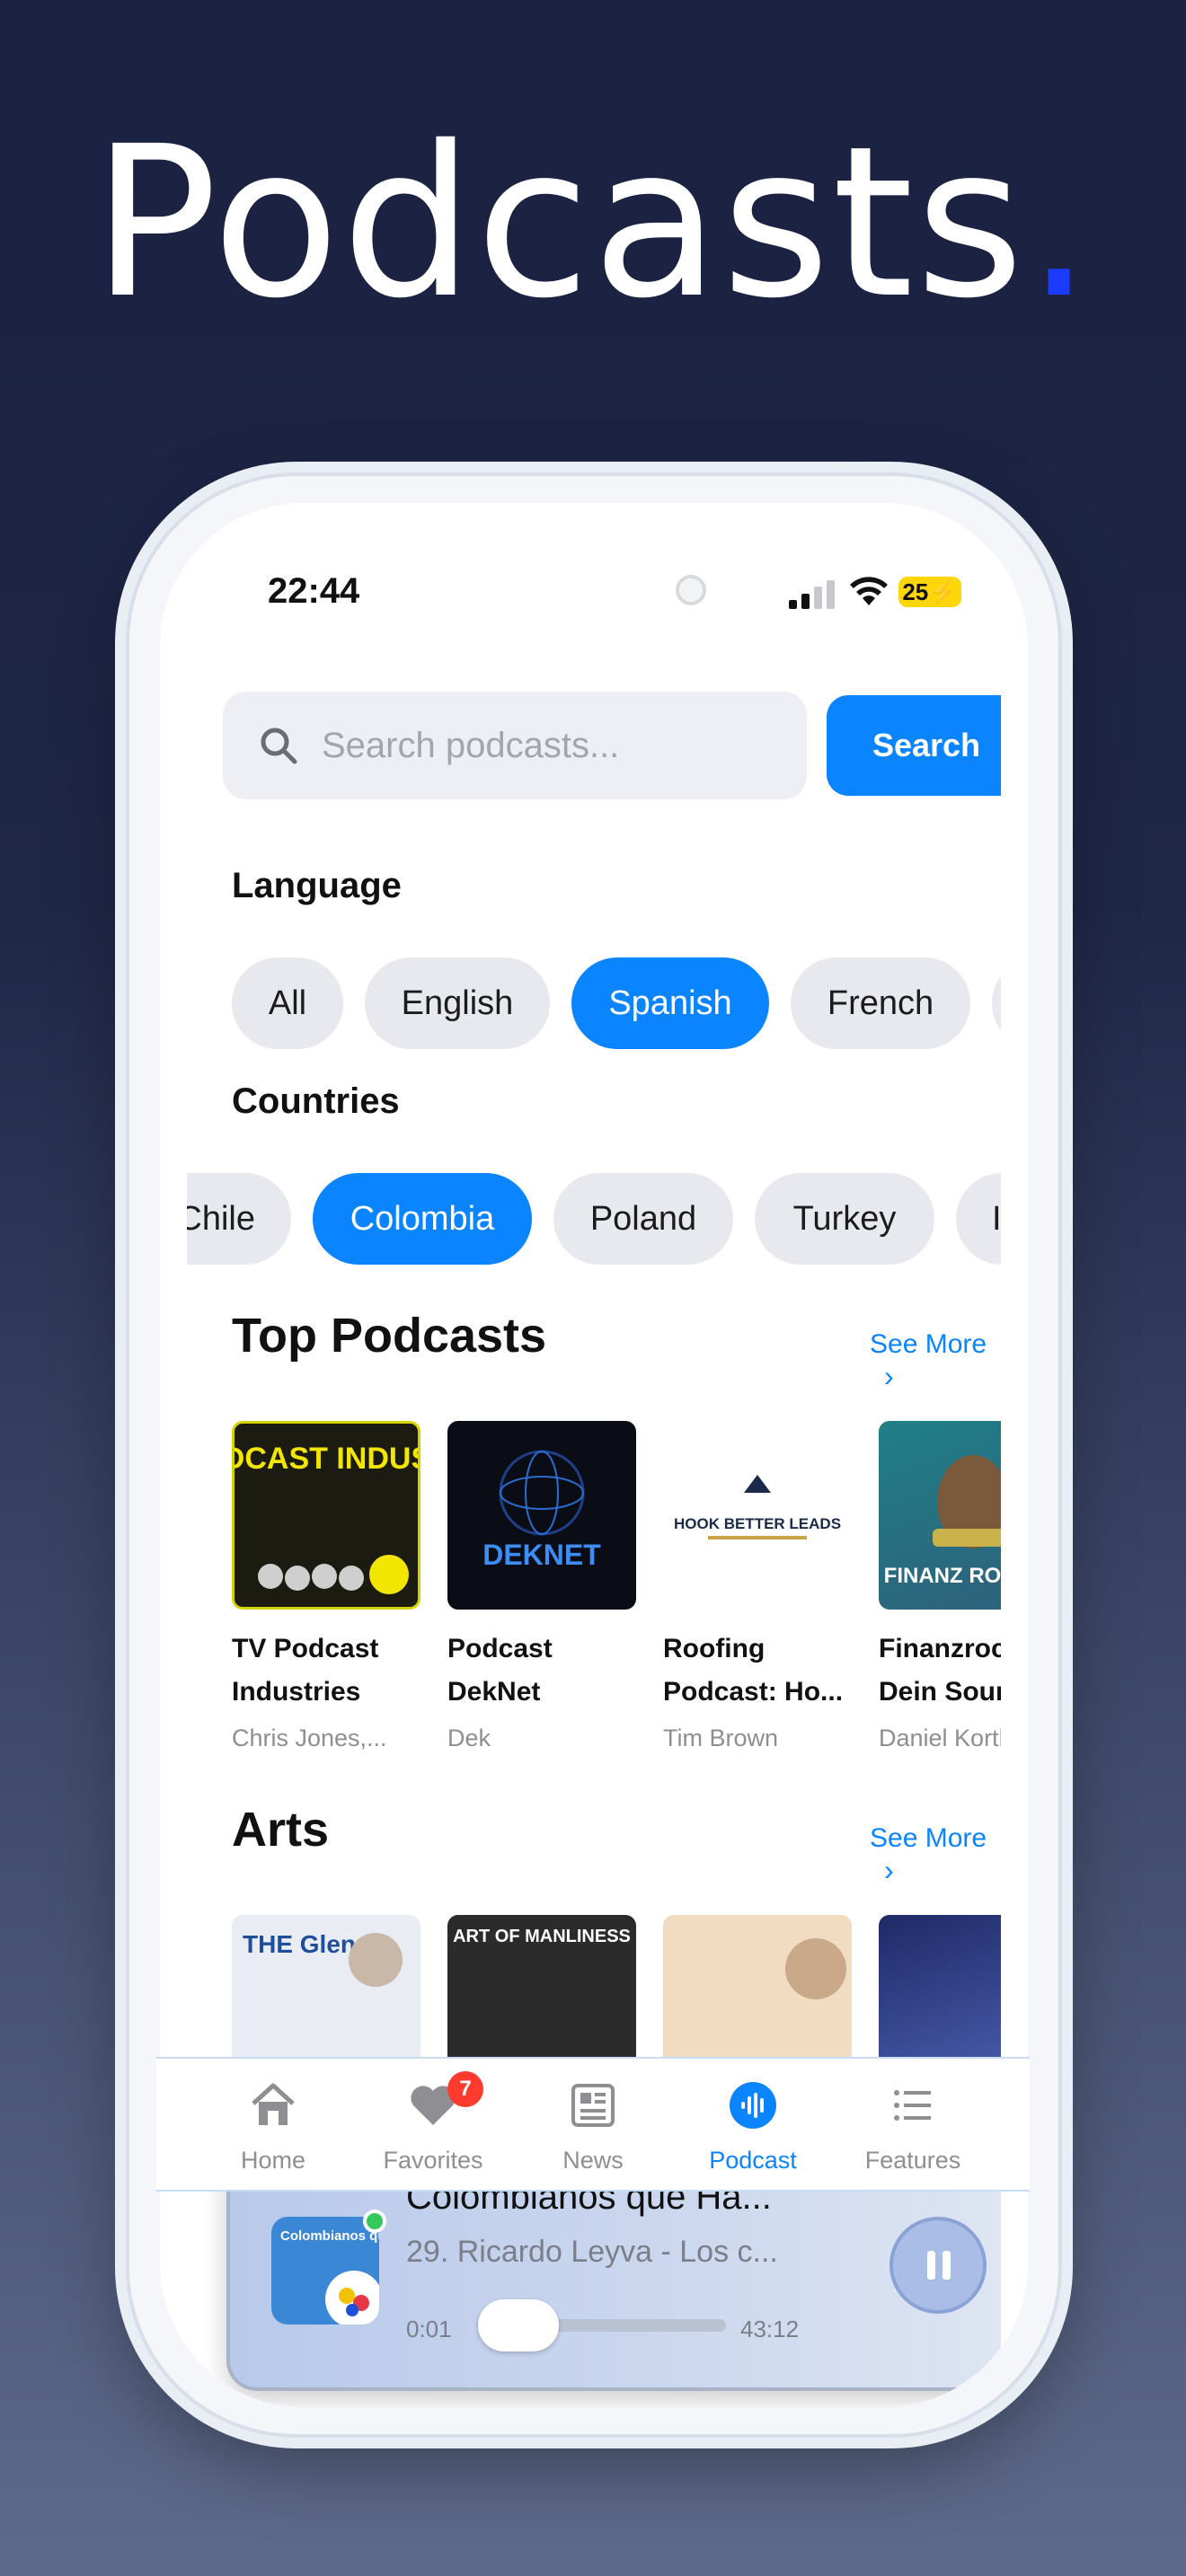  I want to click on cover-text: FINANZ ROCKER, so click(942, 1576).